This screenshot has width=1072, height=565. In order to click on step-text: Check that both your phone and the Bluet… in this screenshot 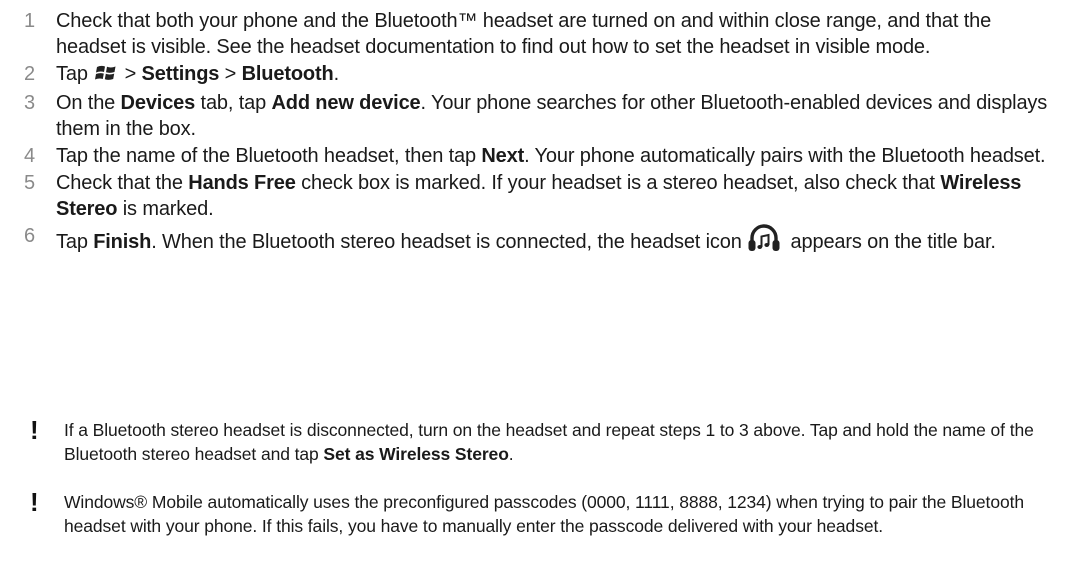, I will do `click(555, 34)`.